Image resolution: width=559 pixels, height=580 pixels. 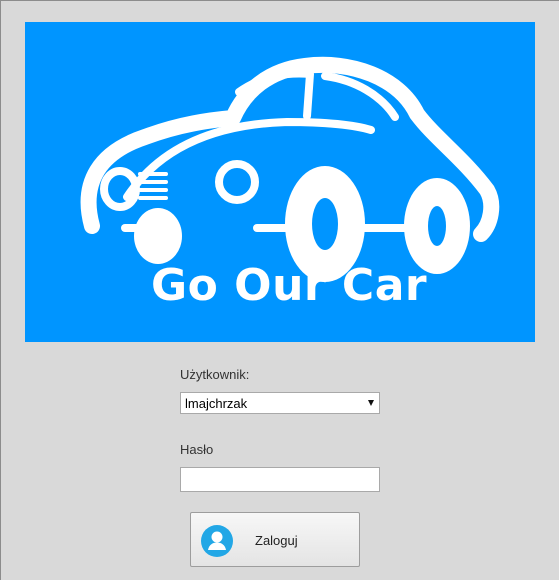 I want to click on password-field, so click(x=280, y=479).